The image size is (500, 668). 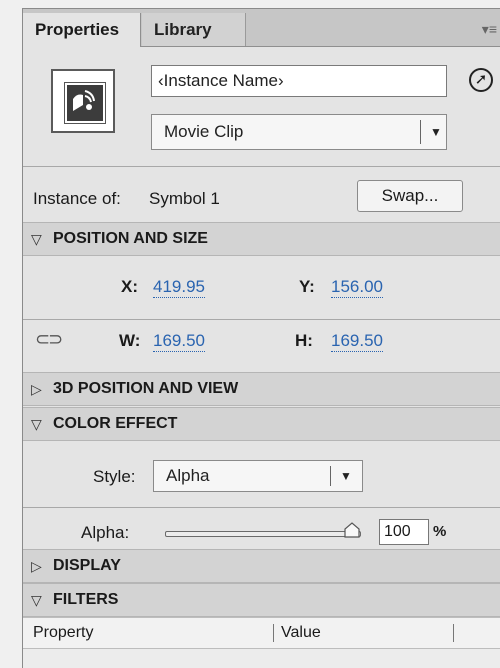 What do you see at coordinates (261, 28) in the screenshot?
I see `tab-bar: Properties Library ▾≡` at bounding box center [261, 28].